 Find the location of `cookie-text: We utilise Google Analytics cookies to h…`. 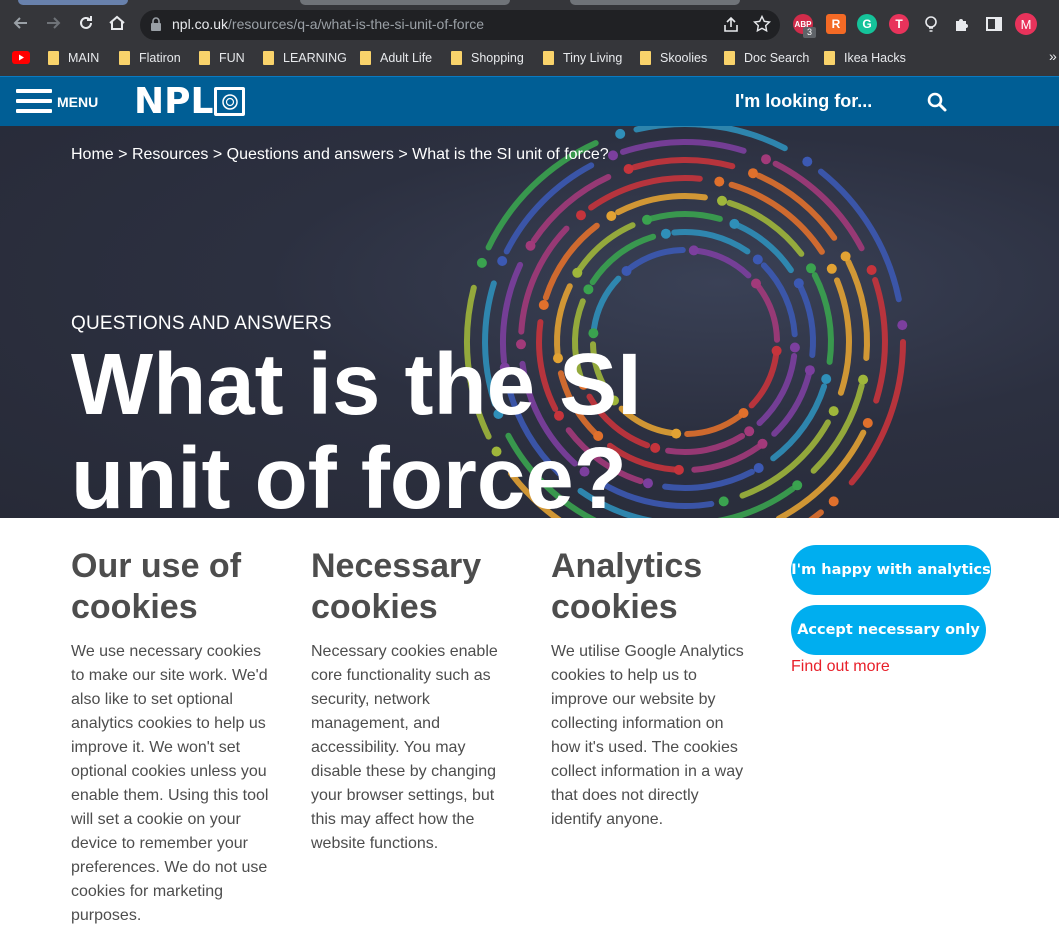

cookie-text: We utilise Google Analytics cookies to h… is located at coordinates (647, 735).